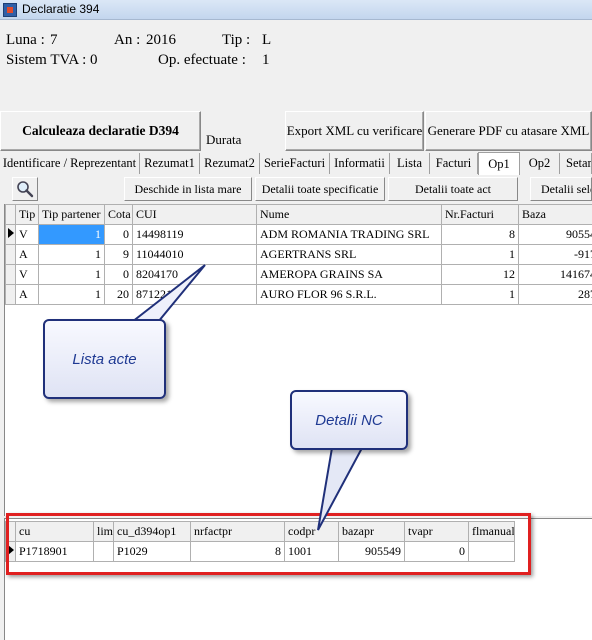 The height and width of the screenshot is (640, 592). What do you see at coordinates (10, 10) in the screenshot?
I see `app-icon` at bounding box center [10, 10].